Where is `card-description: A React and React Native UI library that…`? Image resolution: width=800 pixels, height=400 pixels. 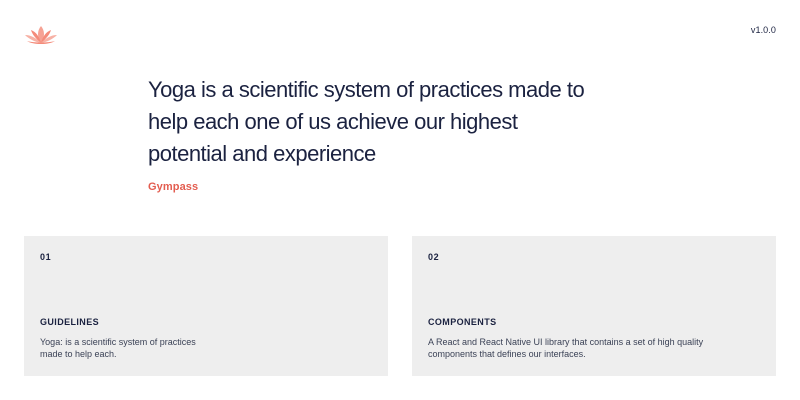
card-description: A React and React Native UI library that… is located at coordinates (566, 348).